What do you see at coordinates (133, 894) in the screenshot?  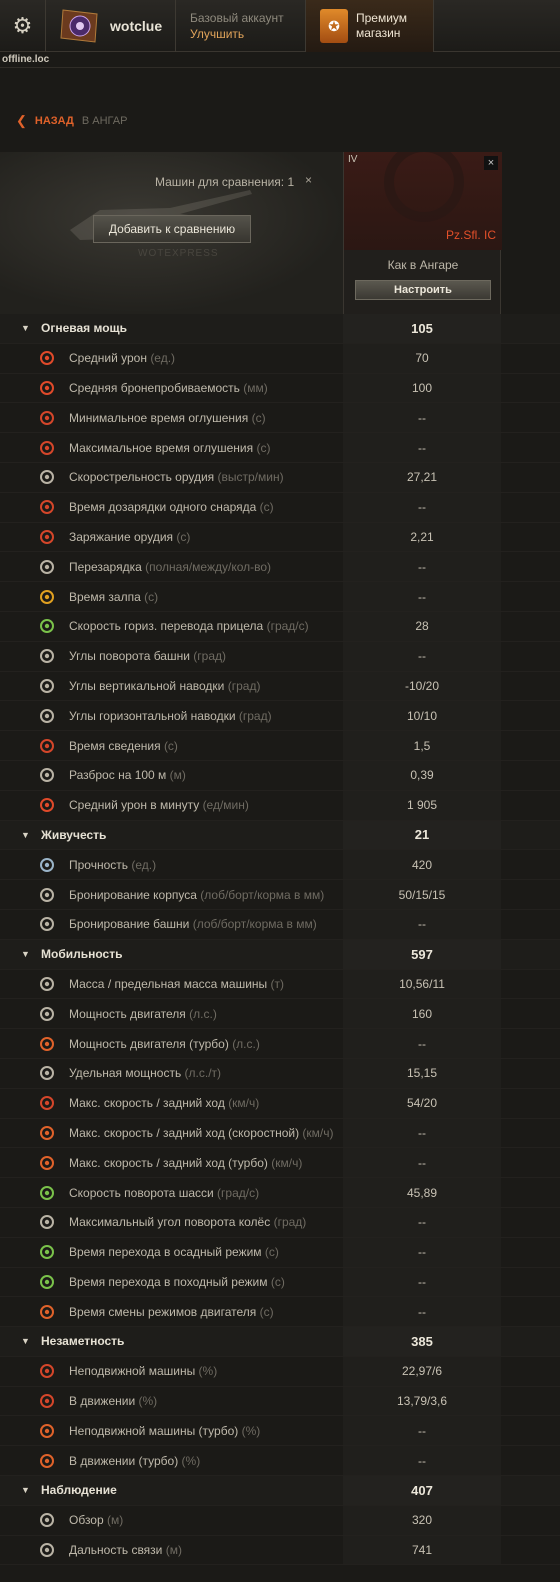 I see `stat-name: Бронирование корпуса` at bounding box center [133, 894].